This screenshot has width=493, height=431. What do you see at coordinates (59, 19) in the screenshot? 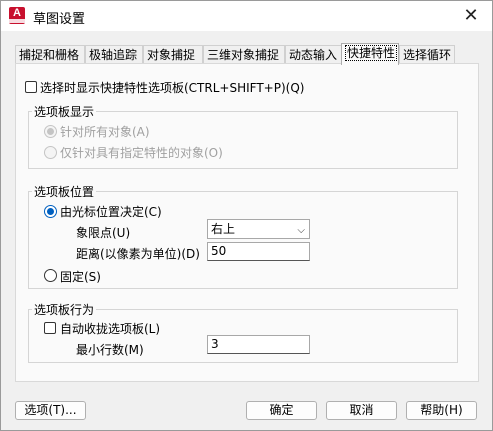
I see `window-title: 草图设置` at bounding box center [59, 19].